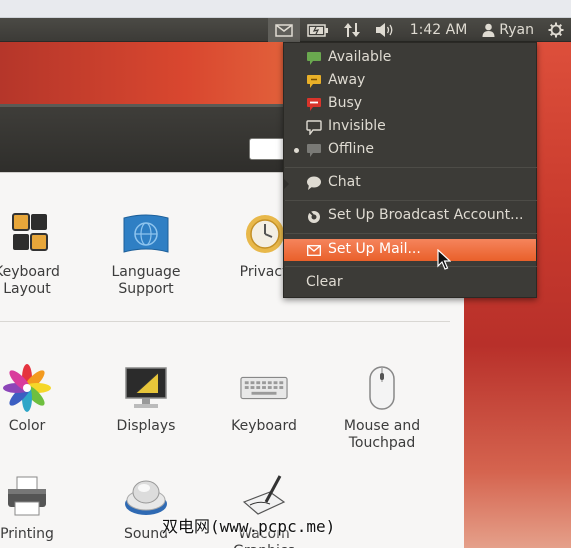  I want to click on busy-status-icon, so click(314, 104).